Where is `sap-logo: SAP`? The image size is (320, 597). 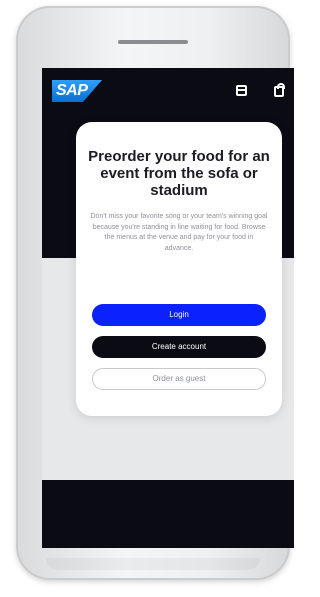
sap-logo: SAP is located at coordinates (77, 91).